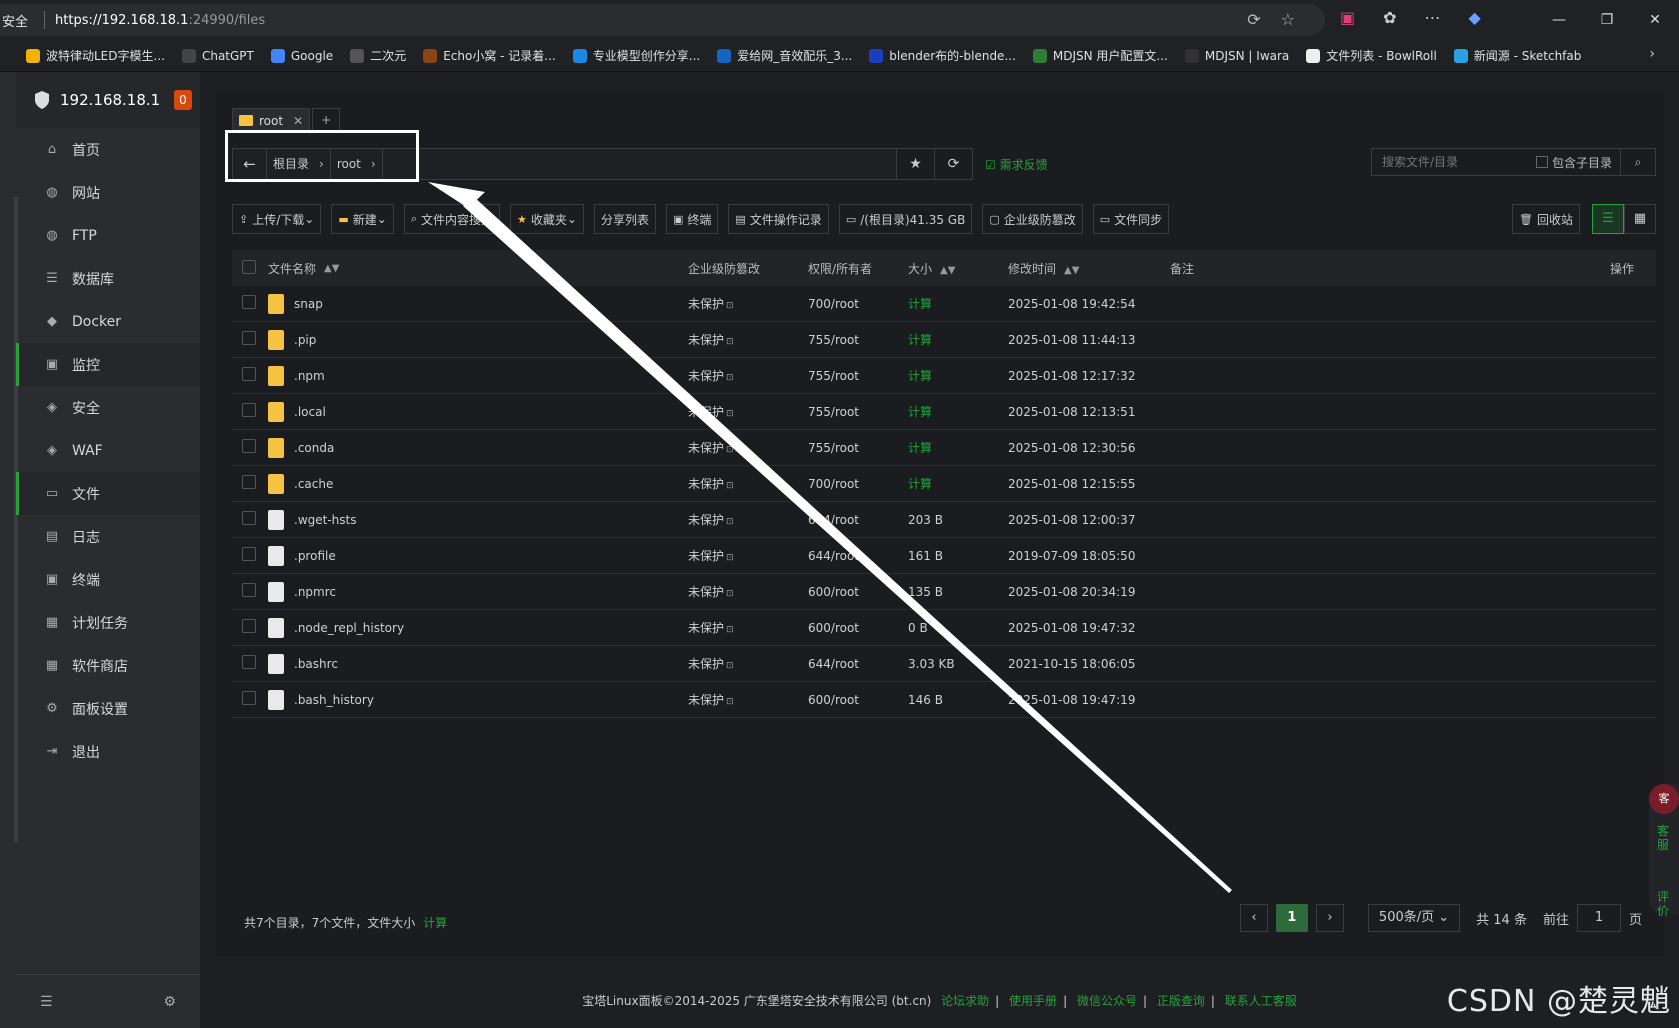 This screenshot has width=1679, height=1028. I want to click on wechat-link: 微信公众号, so click(1107, 1001).